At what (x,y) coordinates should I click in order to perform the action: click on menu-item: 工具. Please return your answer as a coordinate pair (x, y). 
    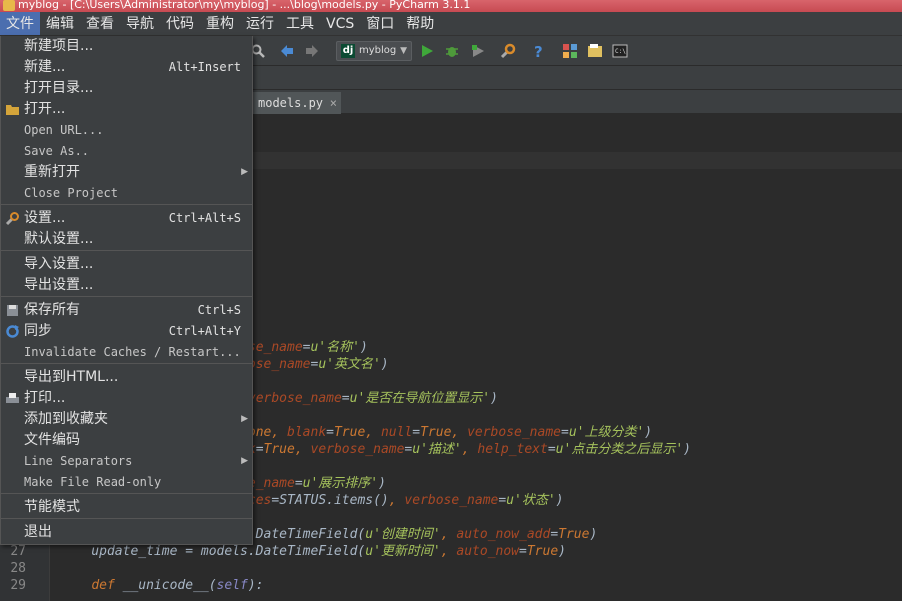
    Looking at the image, I should click on (300, 23).